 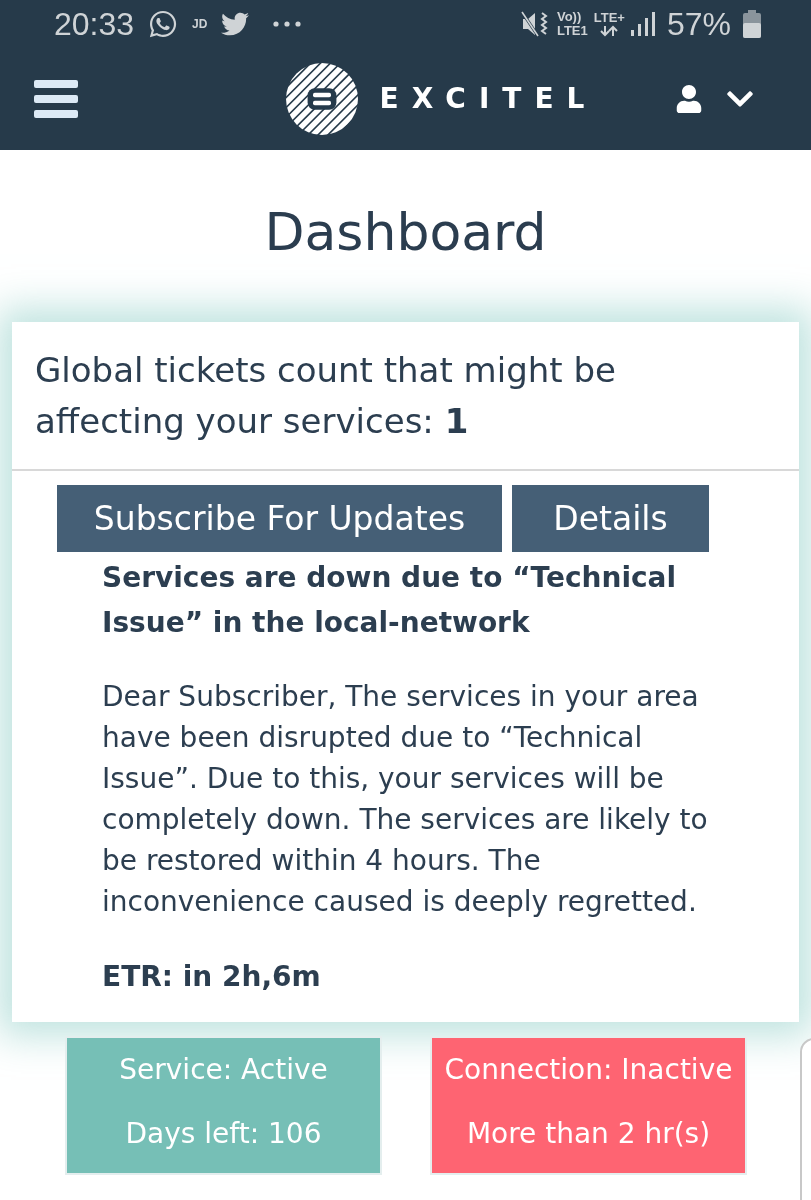 What do you see at coordinates (287, 24) in the screenshot?
I see `more-icon` at bounding box center [287, 24].